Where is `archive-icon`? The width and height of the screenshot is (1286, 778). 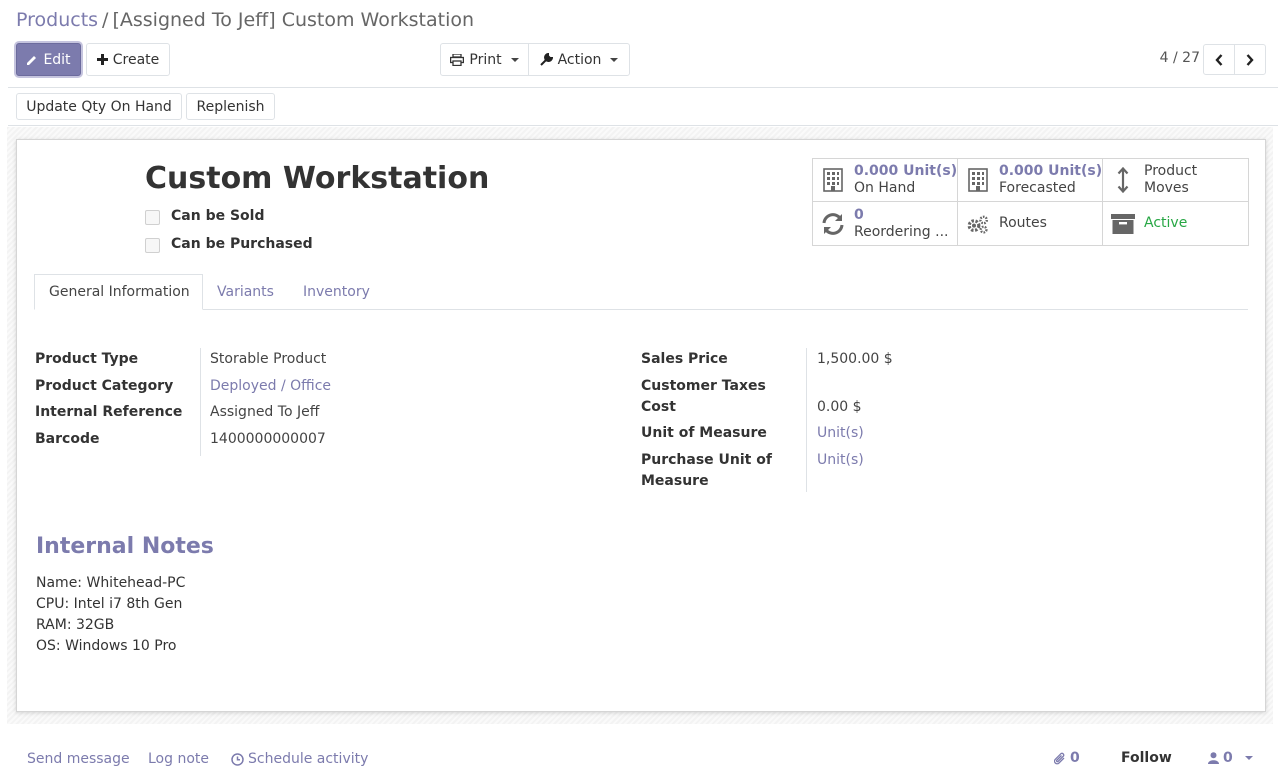 archive-icon is located at coordinates (1123, 224).